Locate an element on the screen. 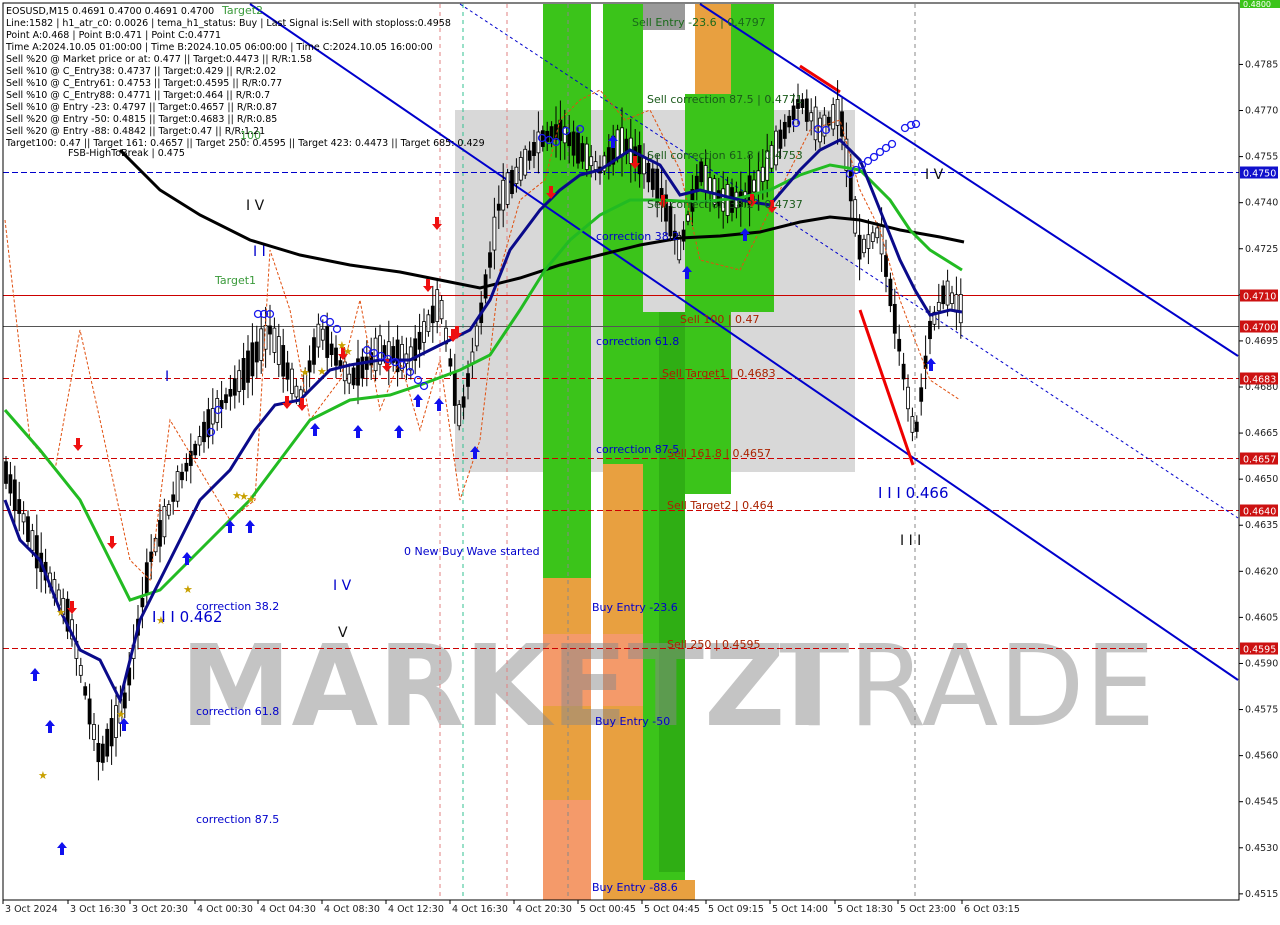  level-tag-label: 0.4700 is located at coordinates (1259, 328).